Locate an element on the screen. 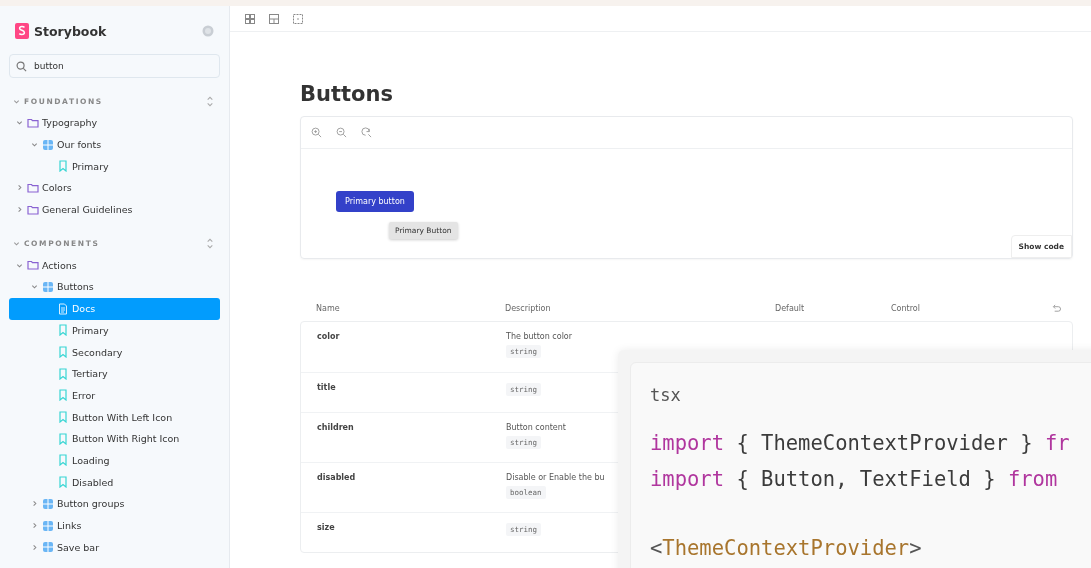  prop-name: title is located at coordinates (327, 388).